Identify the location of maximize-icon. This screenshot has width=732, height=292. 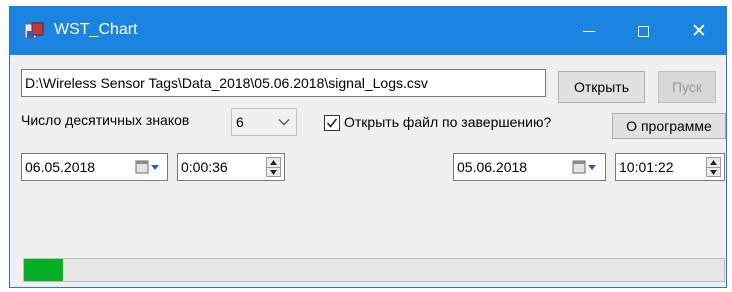
(643, 31).